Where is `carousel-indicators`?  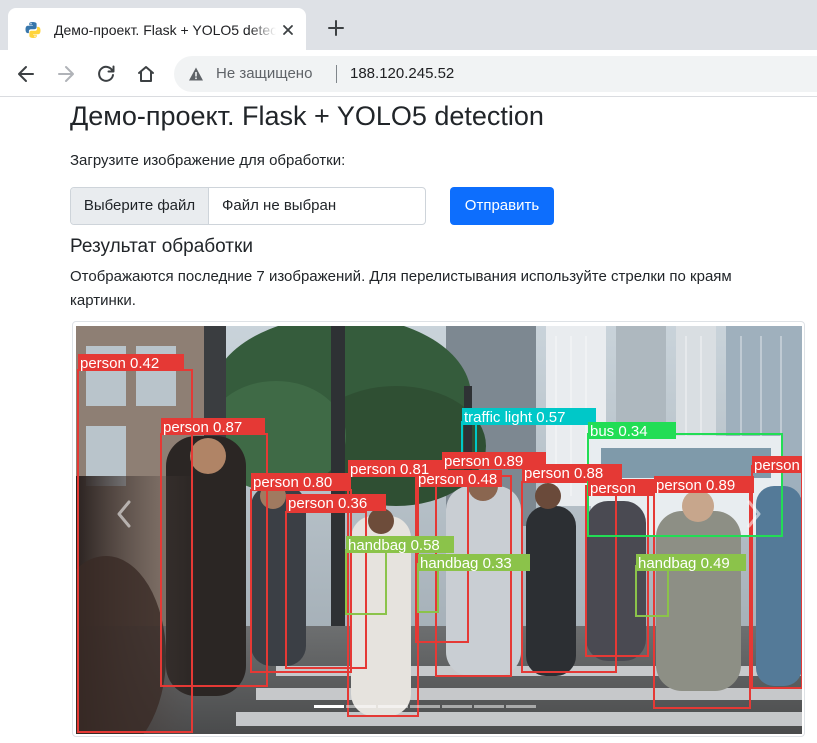 carousel-indicators is located at coordinates (425, 708).